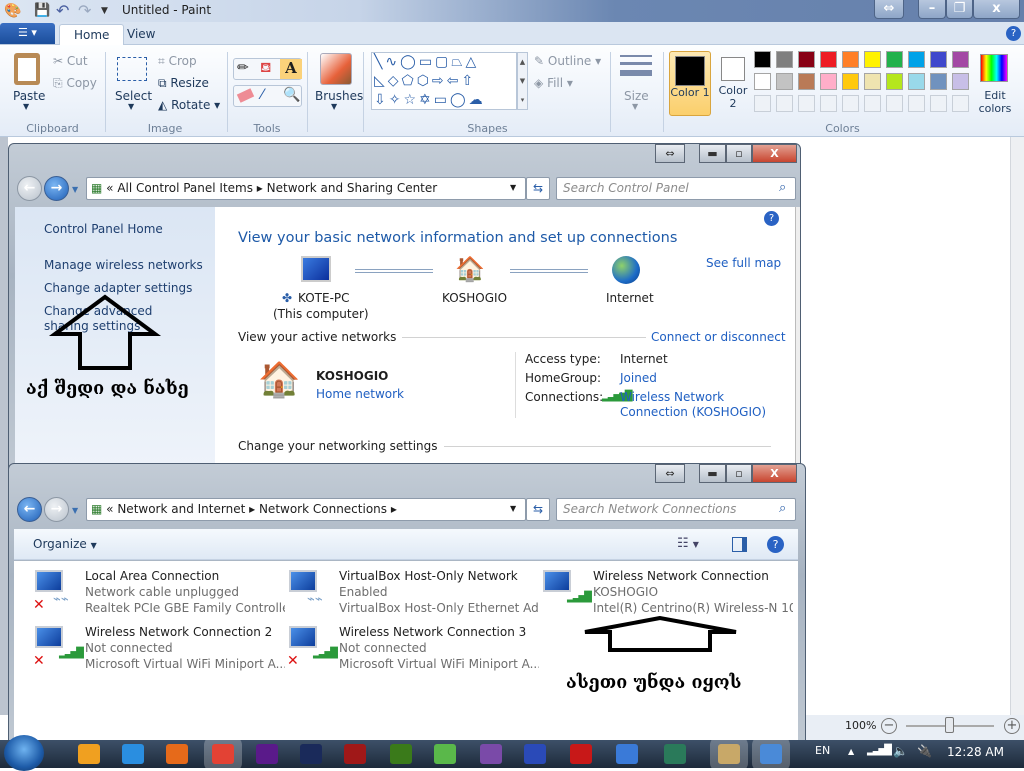  Describe the element at coordinates (119, 319) in the screenshot. I see `change-advanced-sharing-link: Change advanced sharing settings` at that location.